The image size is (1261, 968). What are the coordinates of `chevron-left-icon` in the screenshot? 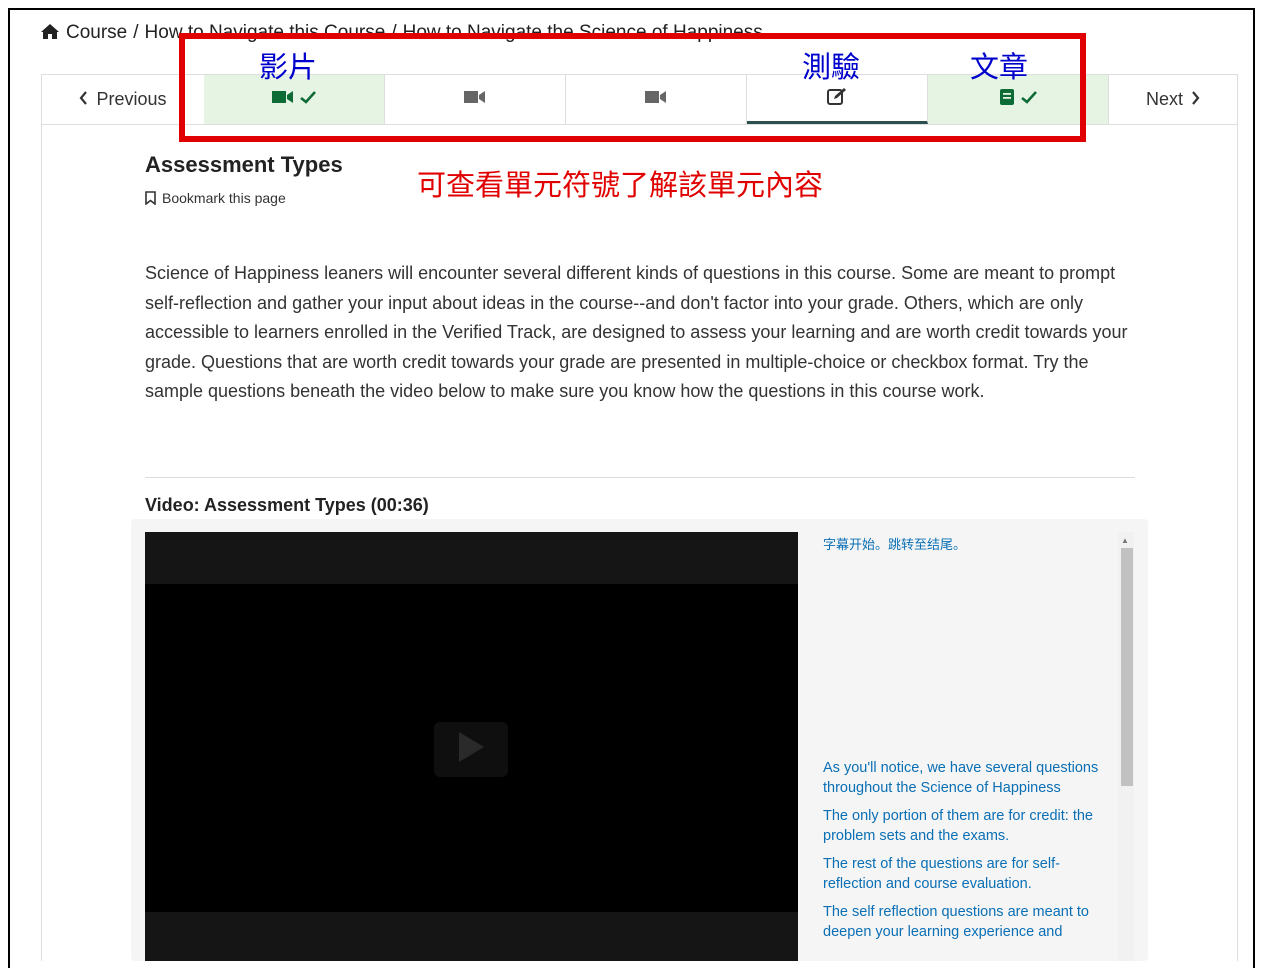 It's located at (83, 99).